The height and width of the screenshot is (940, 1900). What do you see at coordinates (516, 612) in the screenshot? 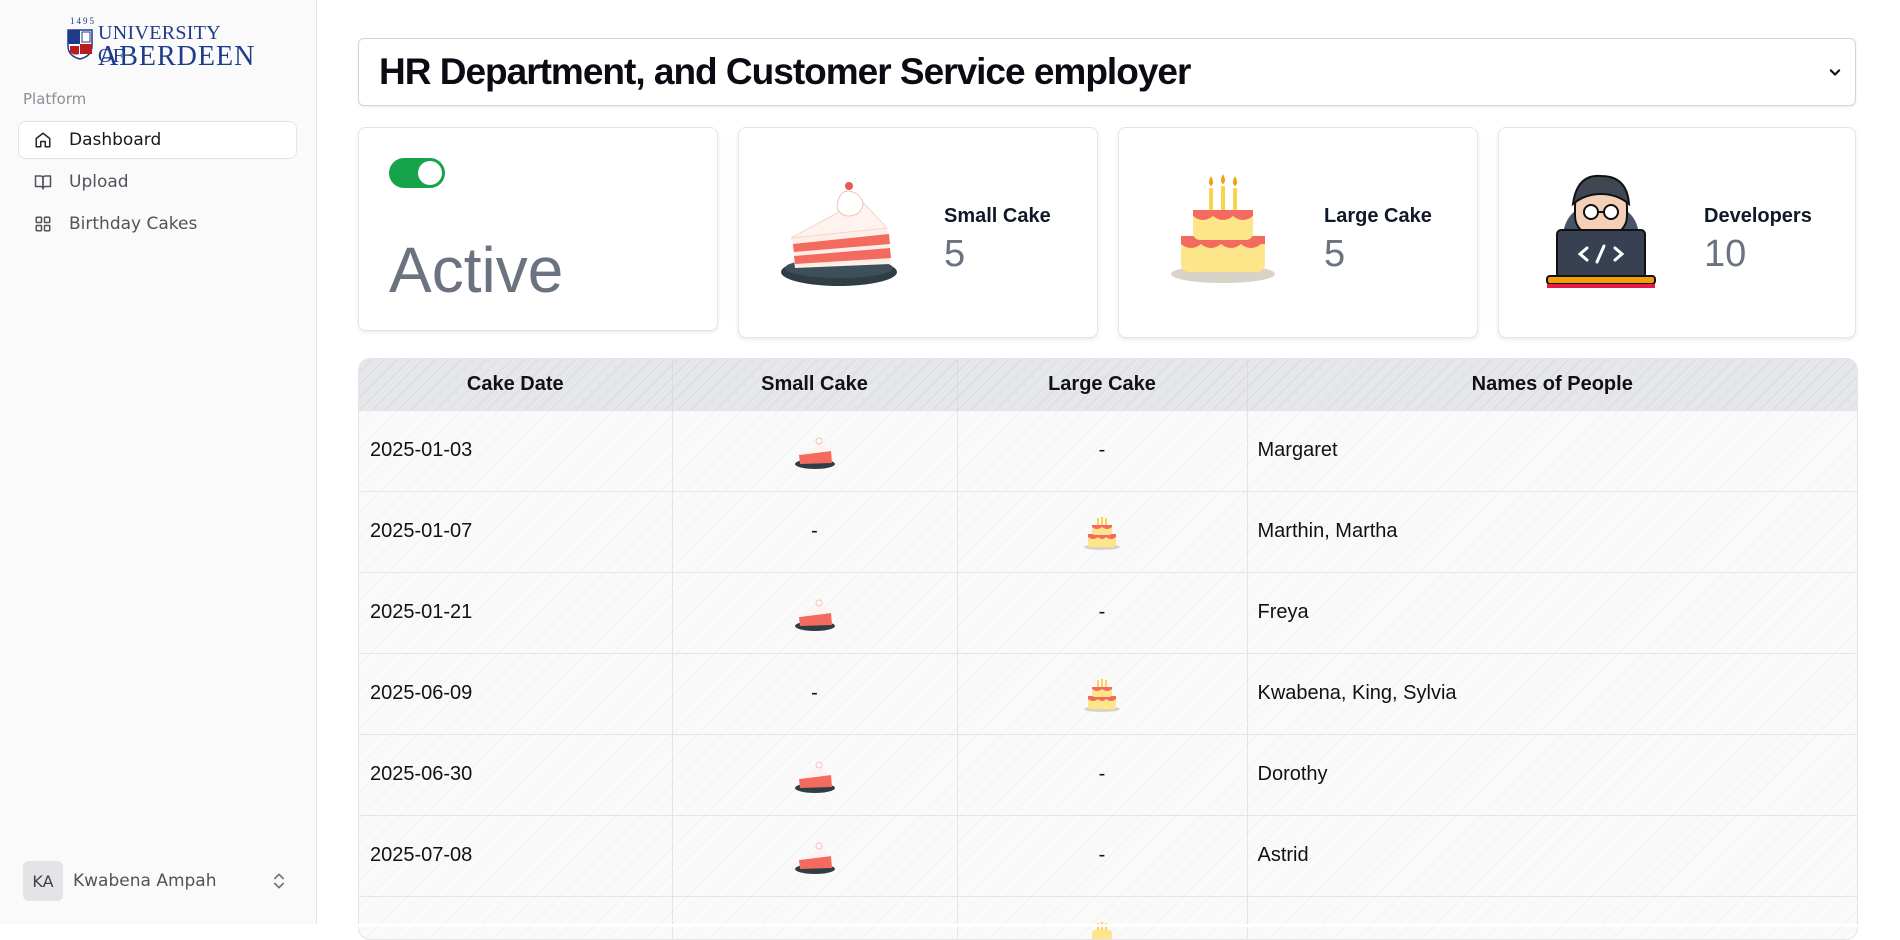
I see `cell-date: 2025-01-21` at bounding box center [516, 612].